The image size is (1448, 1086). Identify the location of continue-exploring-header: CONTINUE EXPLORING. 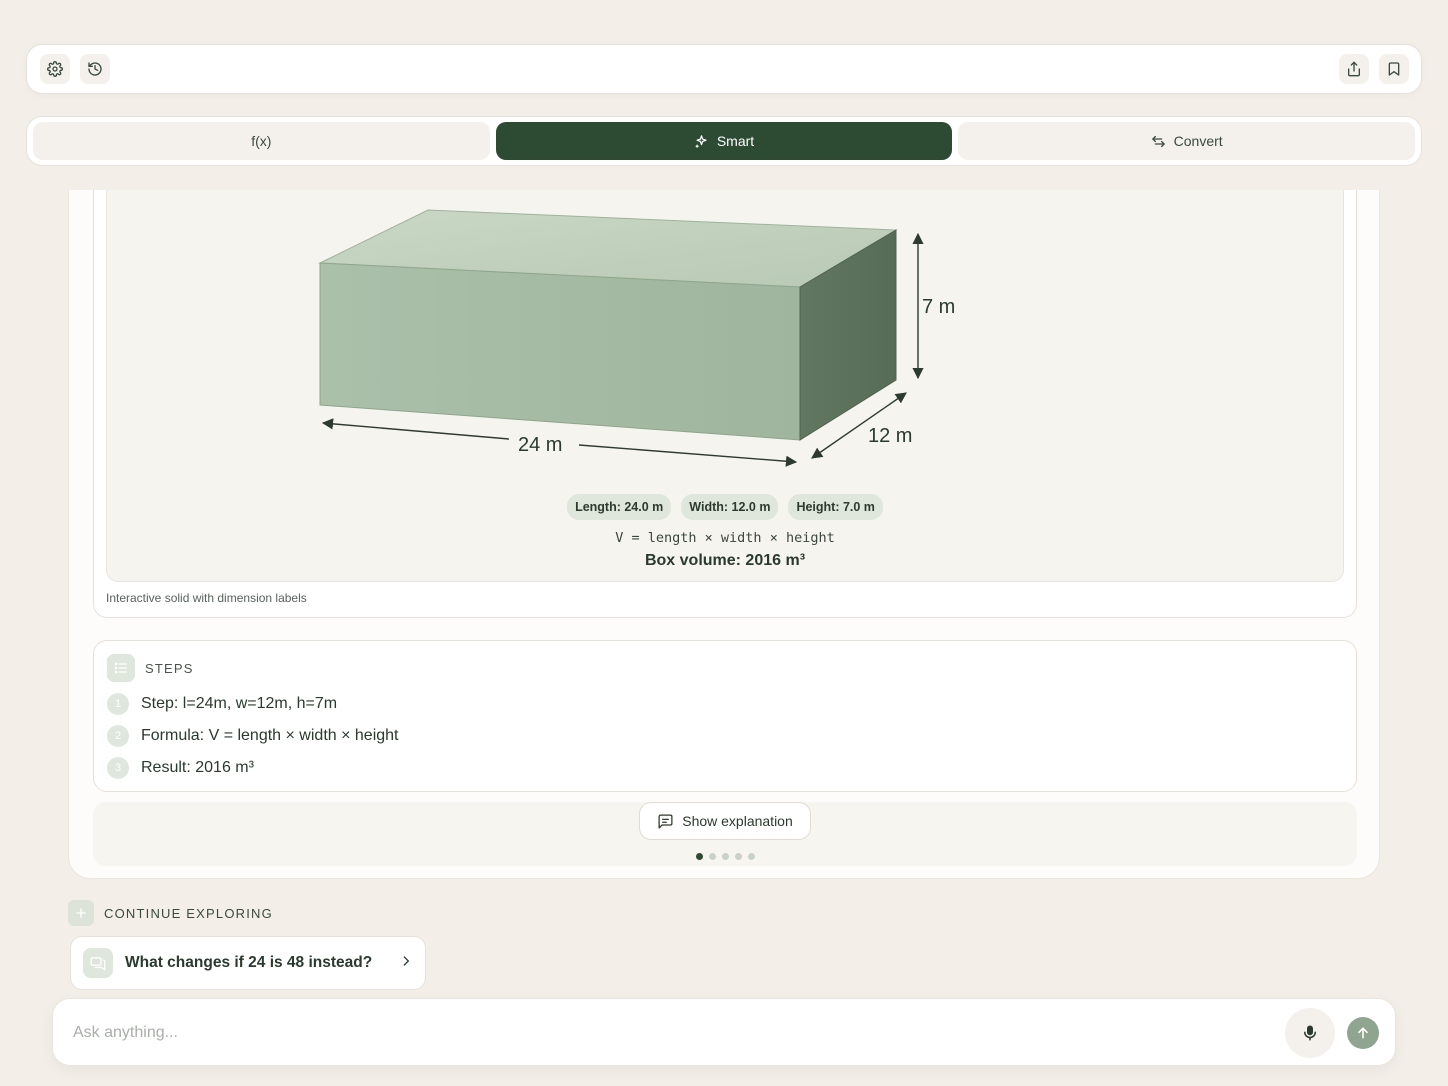
(170, 913).